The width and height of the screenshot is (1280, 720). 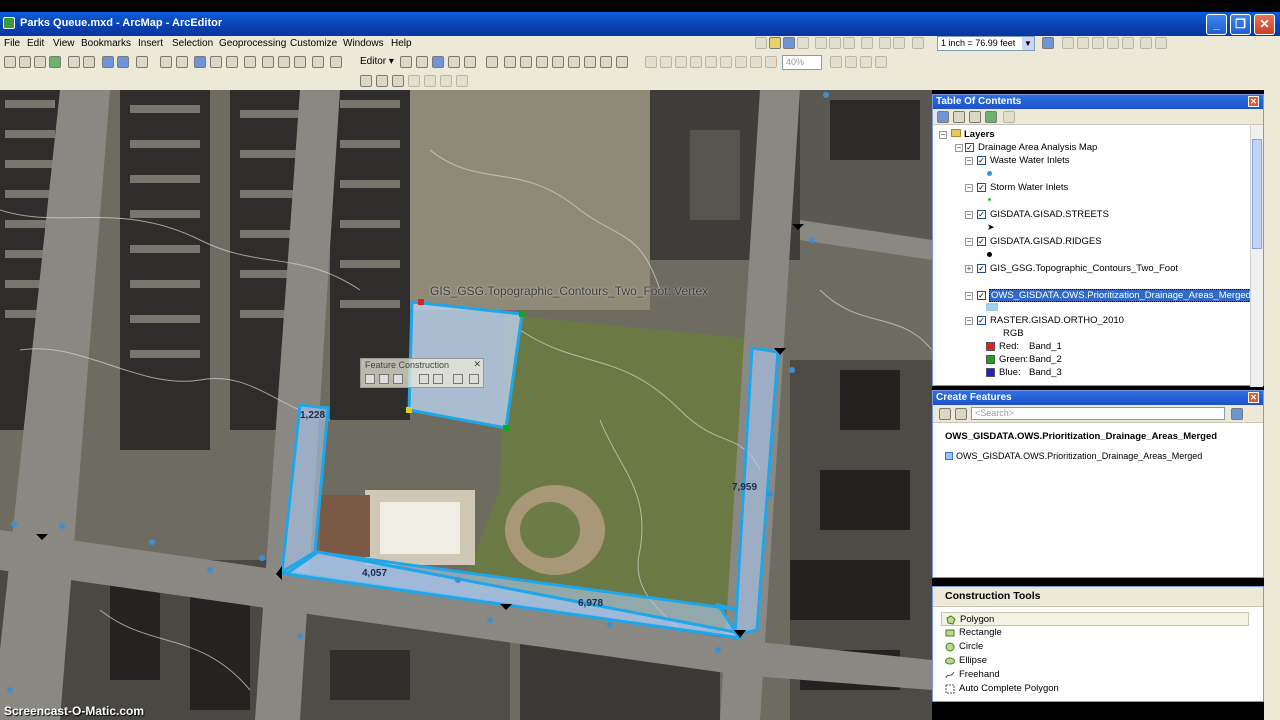 I want to click on editor-toolbar-icon, so click(x=1048, y=43).